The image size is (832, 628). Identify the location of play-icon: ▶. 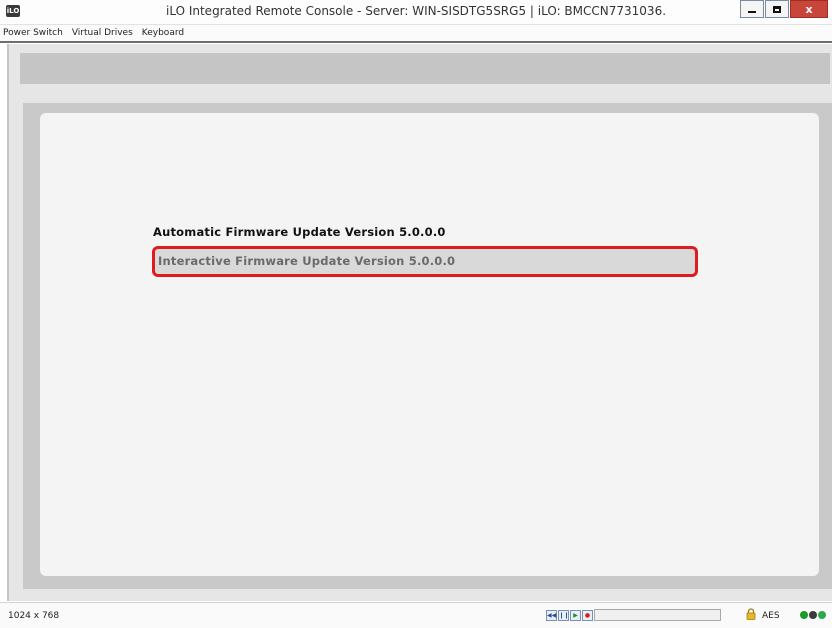
(575, 615).